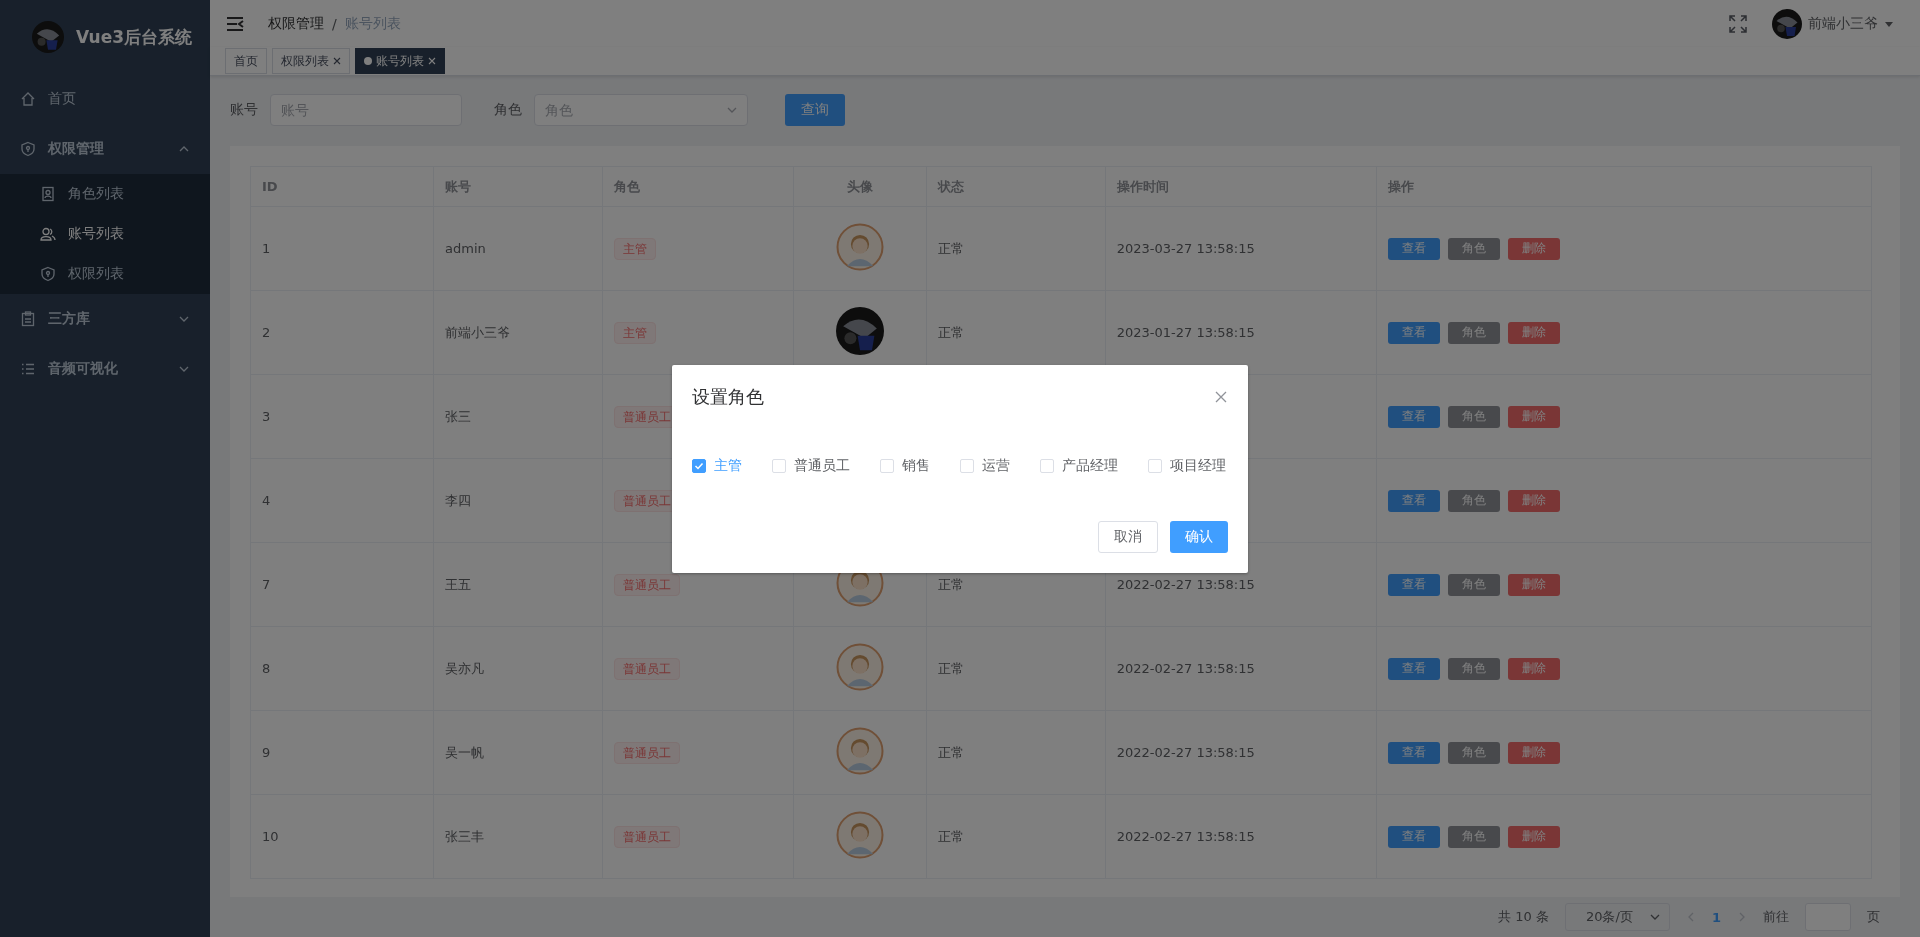 The width and height of the screenshot is (1920, 937). Describe the element at coordinates (518, 332) in the screenshot. I see `table-cell: 前端小三爷` at that location.